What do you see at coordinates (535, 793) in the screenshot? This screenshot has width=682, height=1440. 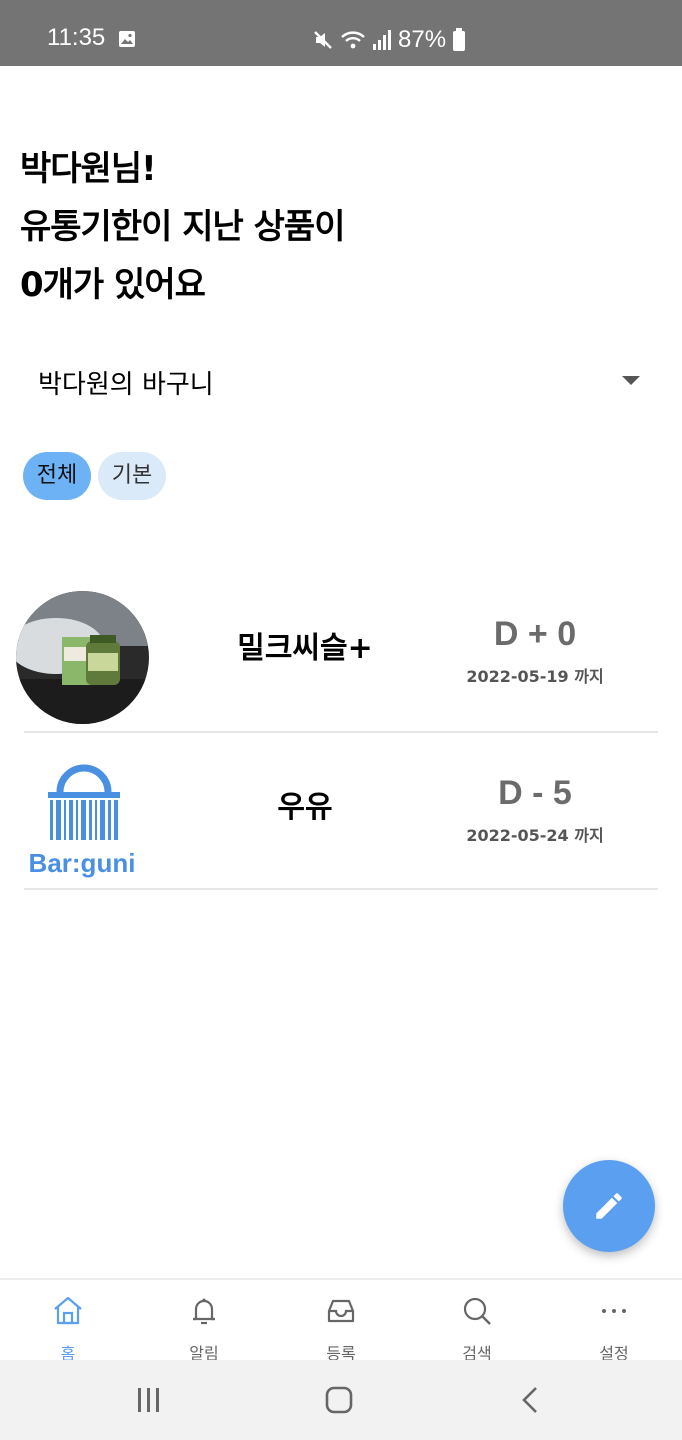 I see `product-dday: D - 5` at bounding box center [535, 793].